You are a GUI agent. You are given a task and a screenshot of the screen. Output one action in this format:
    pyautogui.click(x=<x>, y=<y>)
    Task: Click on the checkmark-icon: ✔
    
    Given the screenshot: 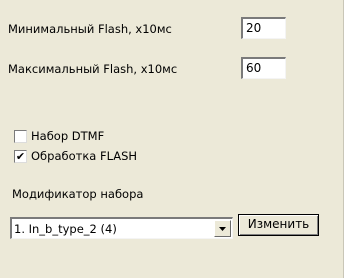 What is the action you would take?
    pyautogui.click(x=20, y=156)
    